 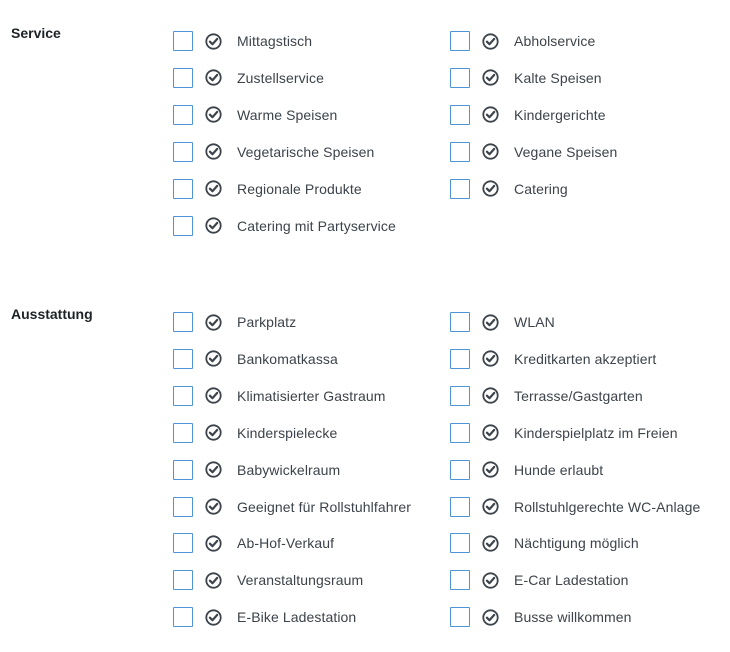 I want to click on option-label: Kinderspielecke, so click(x=287, y=432).